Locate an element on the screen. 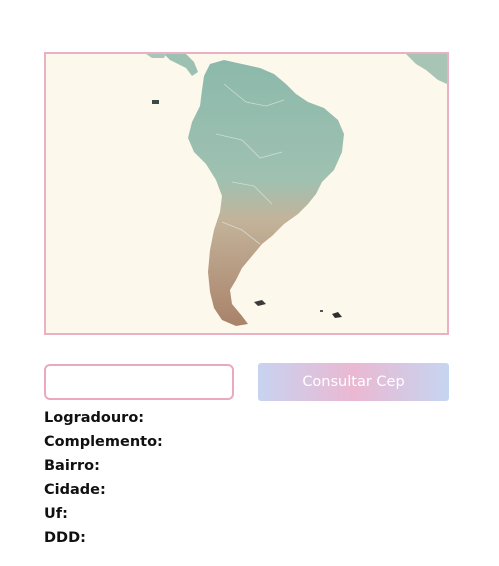 This screenshot has height=566, width=499. cep-input is located at coordinates (139, 382).